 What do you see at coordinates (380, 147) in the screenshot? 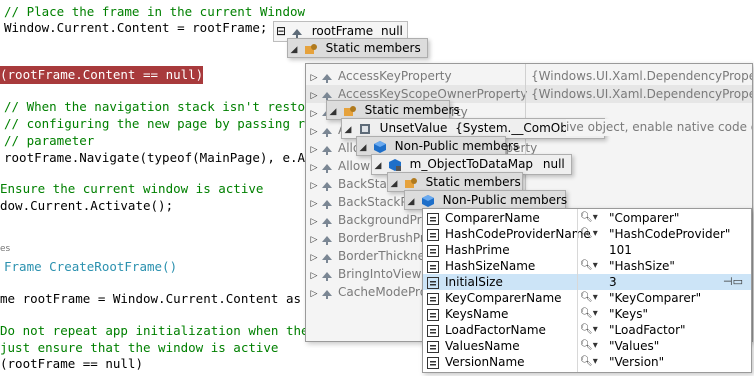
I see `non-public-members-icon` at bounding box center [380, 147].